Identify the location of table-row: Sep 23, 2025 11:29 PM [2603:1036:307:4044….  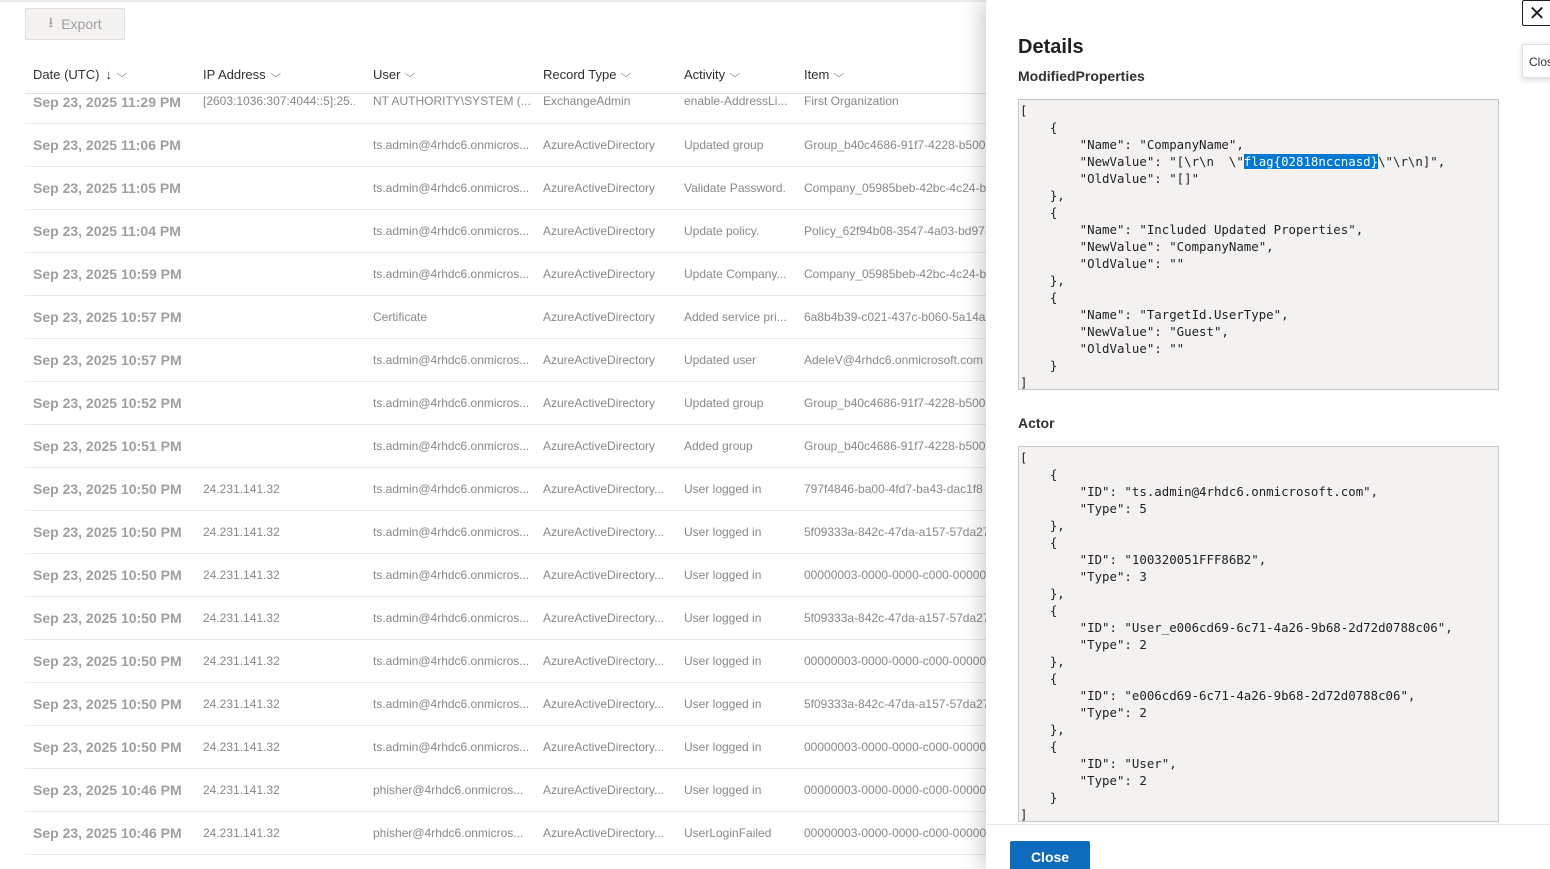
(505, 109).